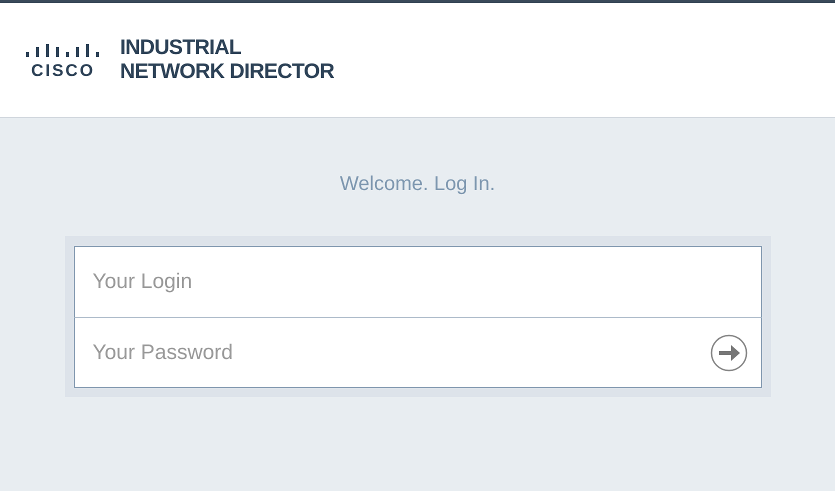  Describe the element at coordinates (63, 70) in the screenshot. I see `logo-wordmark: CISCO` at that location.